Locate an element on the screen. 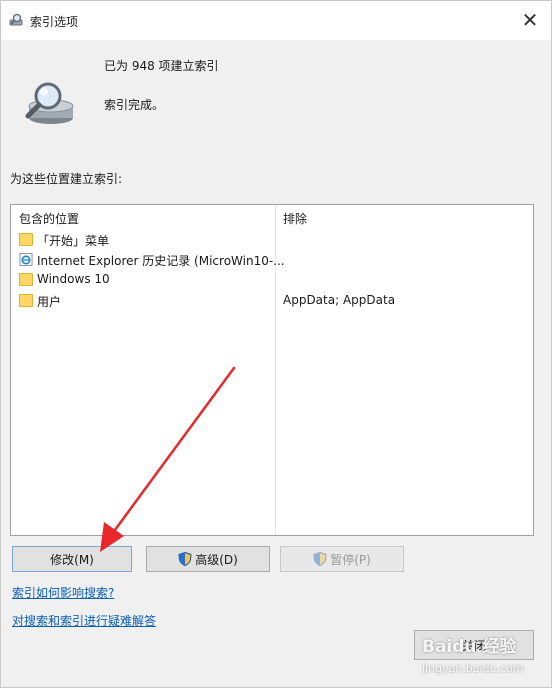 The height and width of the screenshot is (688, 552). column-header-excluded: 排除 is located at coordinates (295, 218).